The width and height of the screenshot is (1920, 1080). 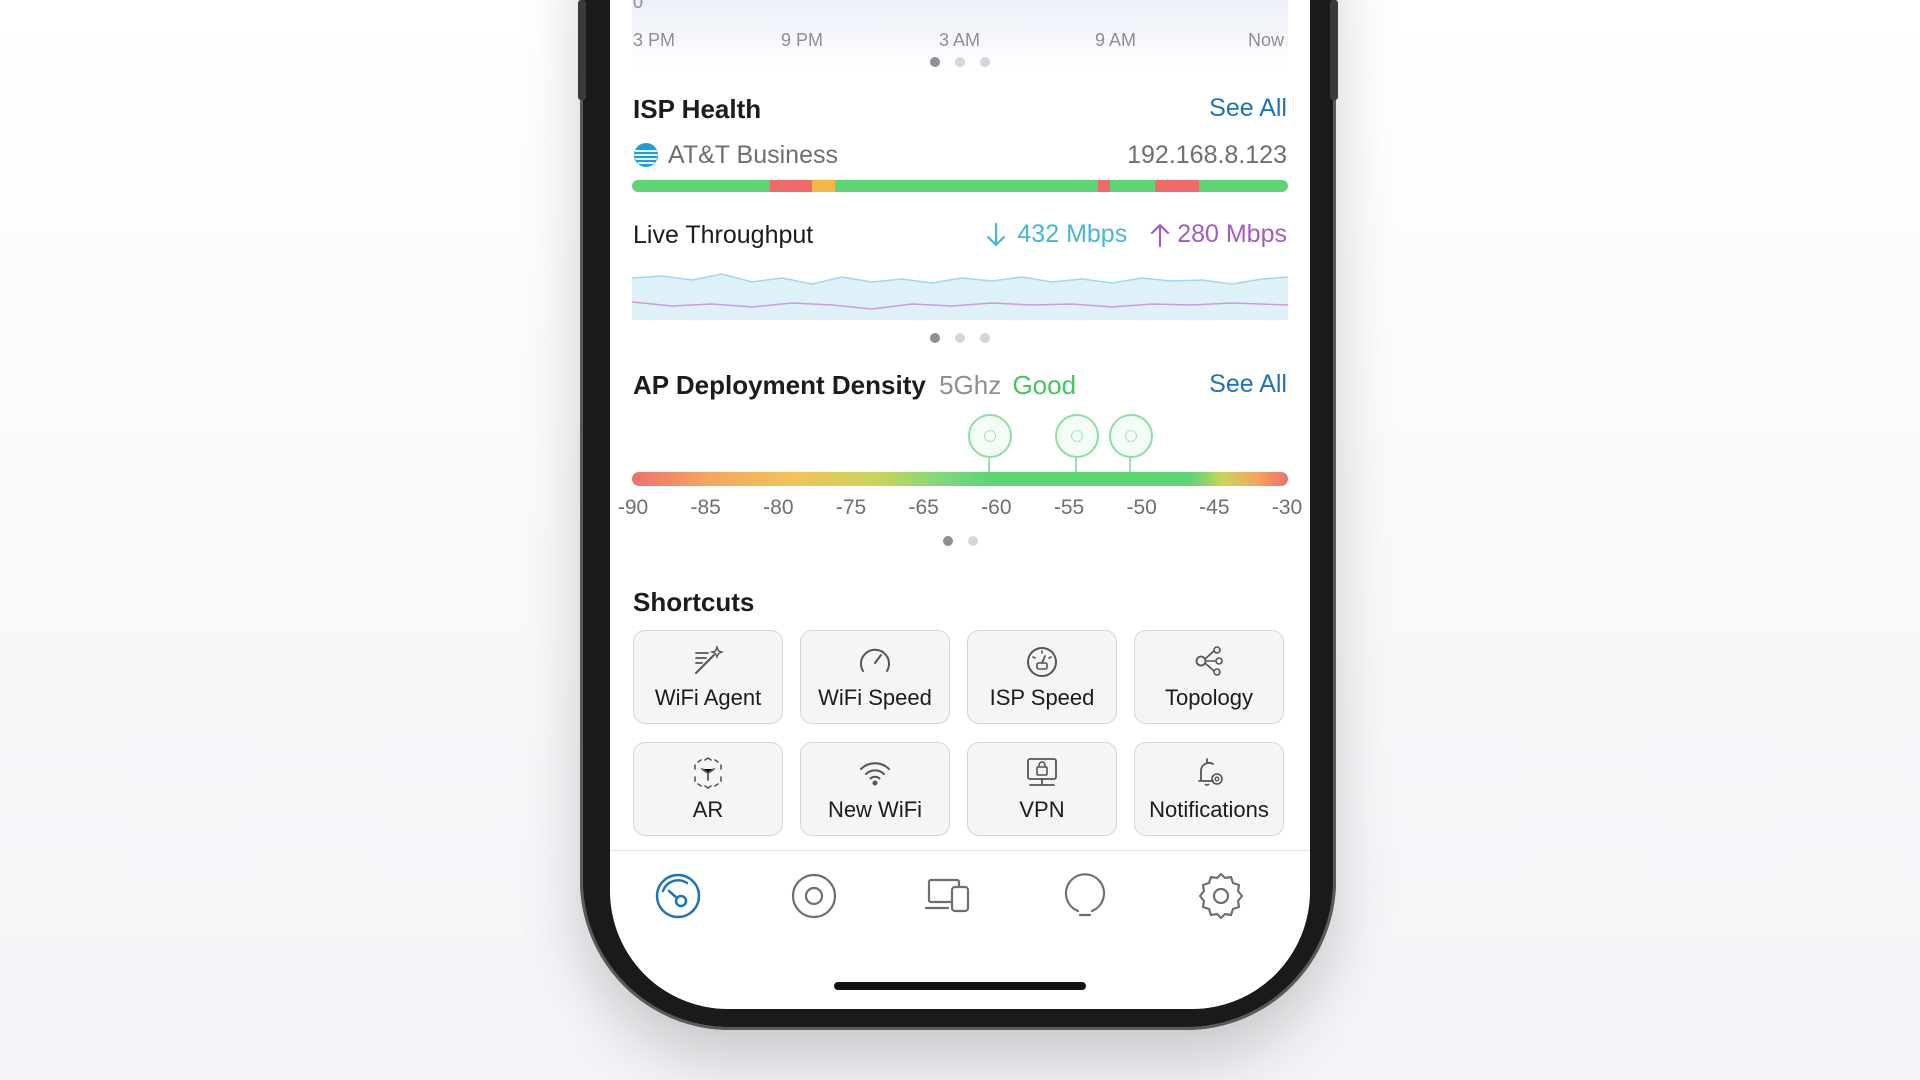 I want to click on isp-provider-name: AT&T Business, so click(x=753, y=155).